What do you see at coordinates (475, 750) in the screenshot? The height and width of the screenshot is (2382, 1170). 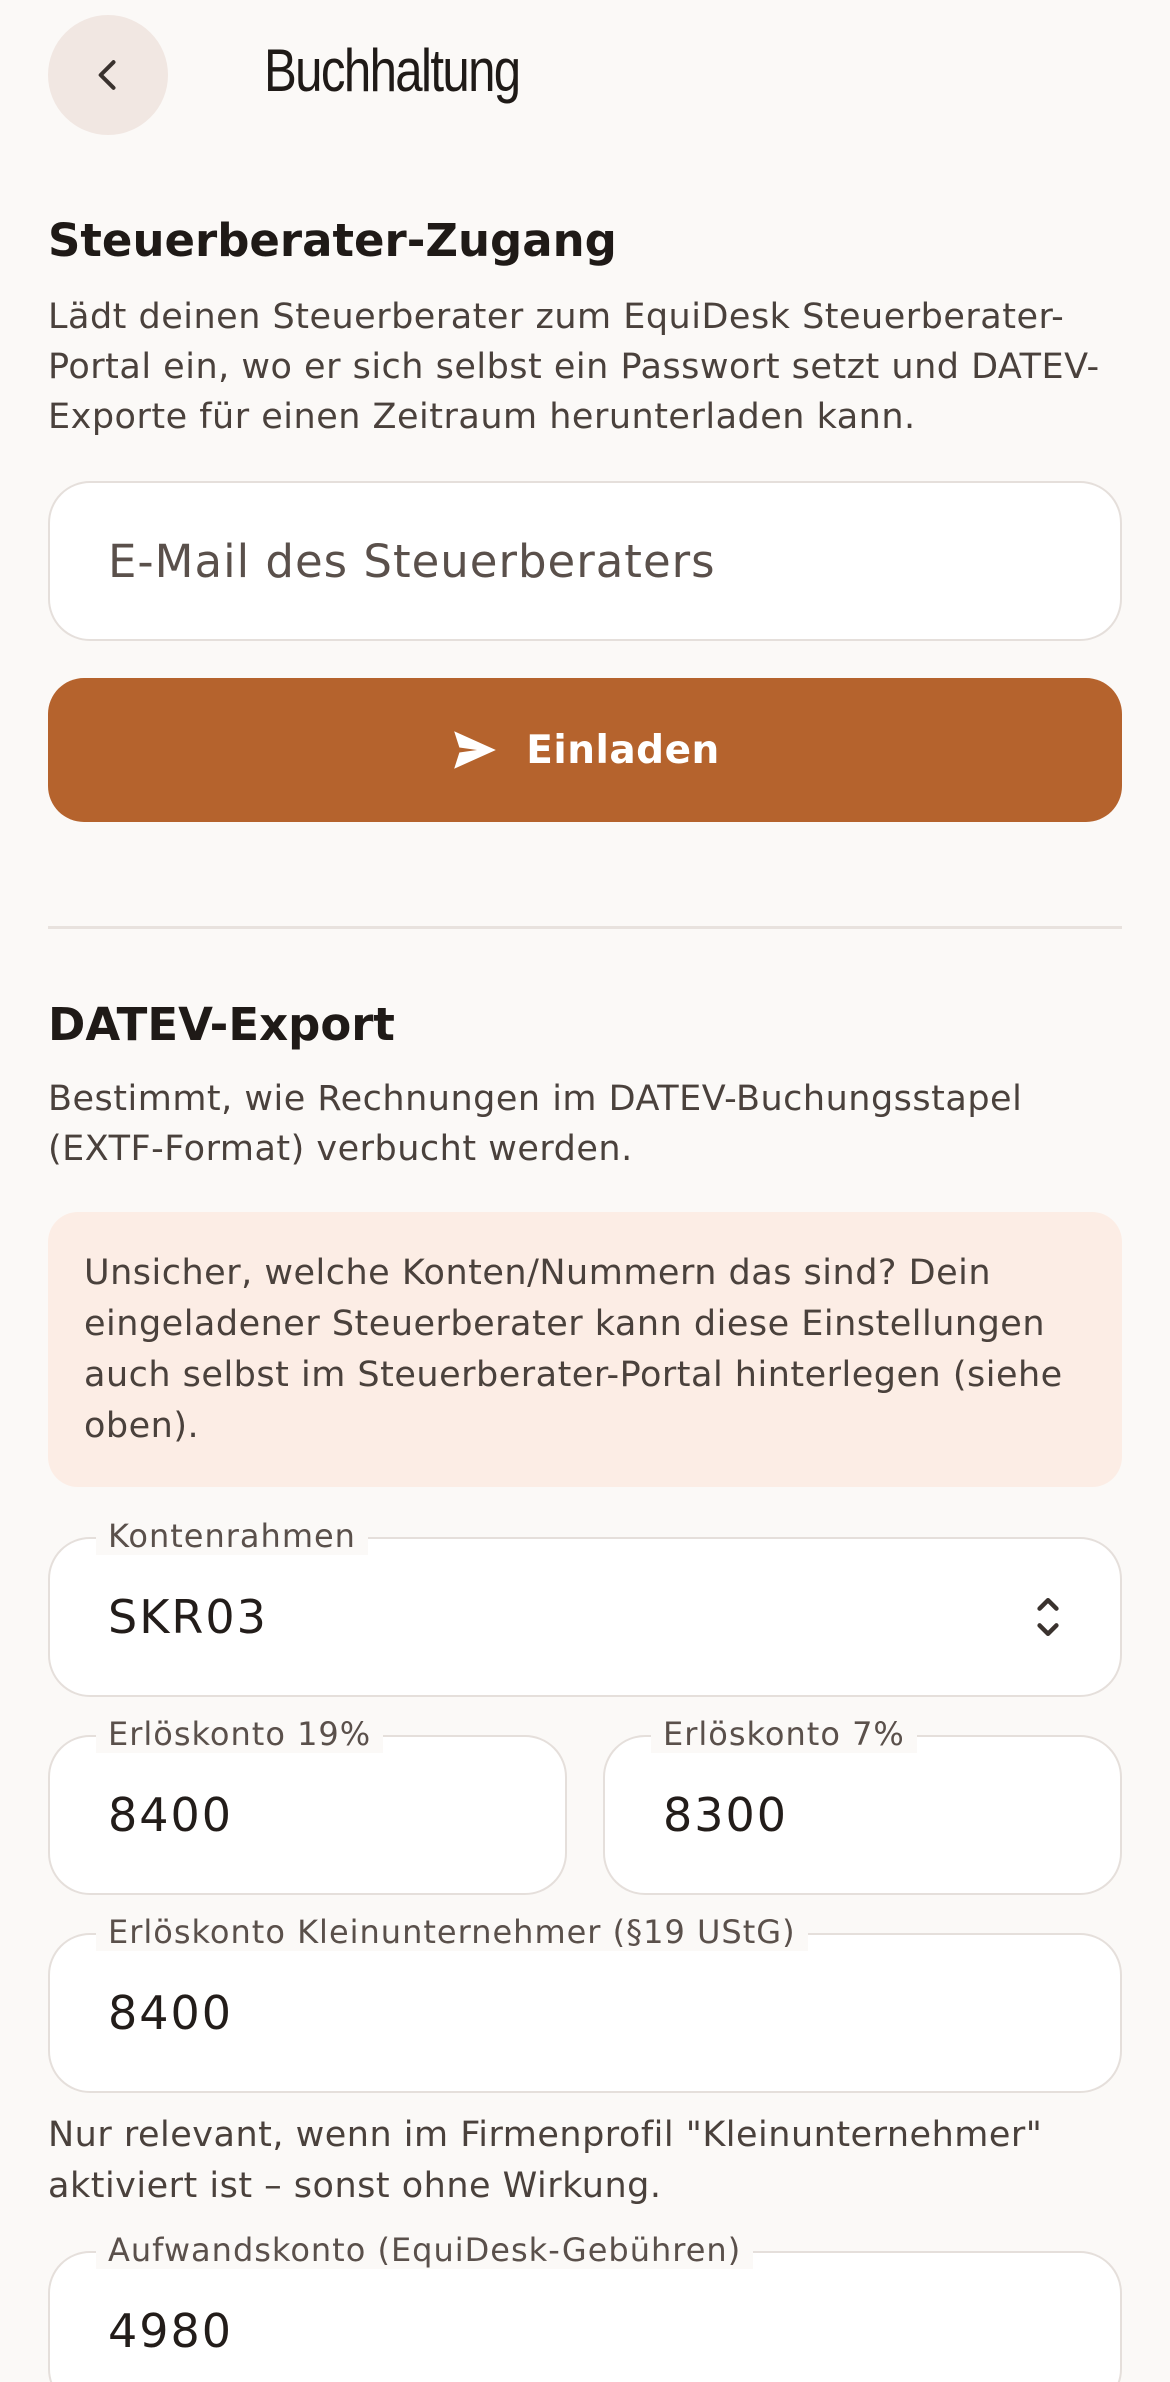 I see `send-icon` at bounding box center [475, 750].